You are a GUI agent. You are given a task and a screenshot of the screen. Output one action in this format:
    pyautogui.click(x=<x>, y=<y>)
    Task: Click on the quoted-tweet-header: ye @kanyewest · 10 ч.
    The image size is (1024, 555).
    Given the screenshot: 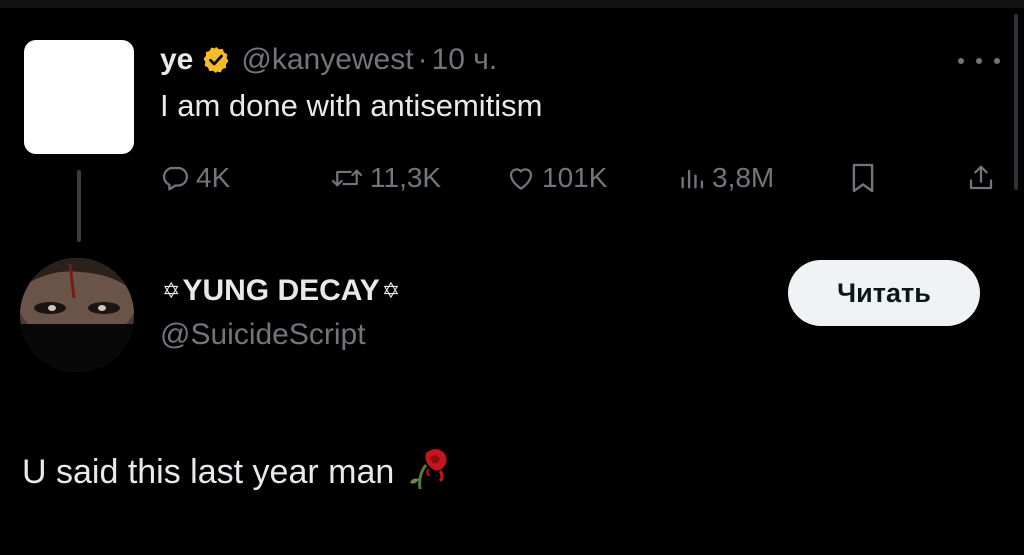 What is the action you would take?
    pyautogui.click(x=328, y=60)
    